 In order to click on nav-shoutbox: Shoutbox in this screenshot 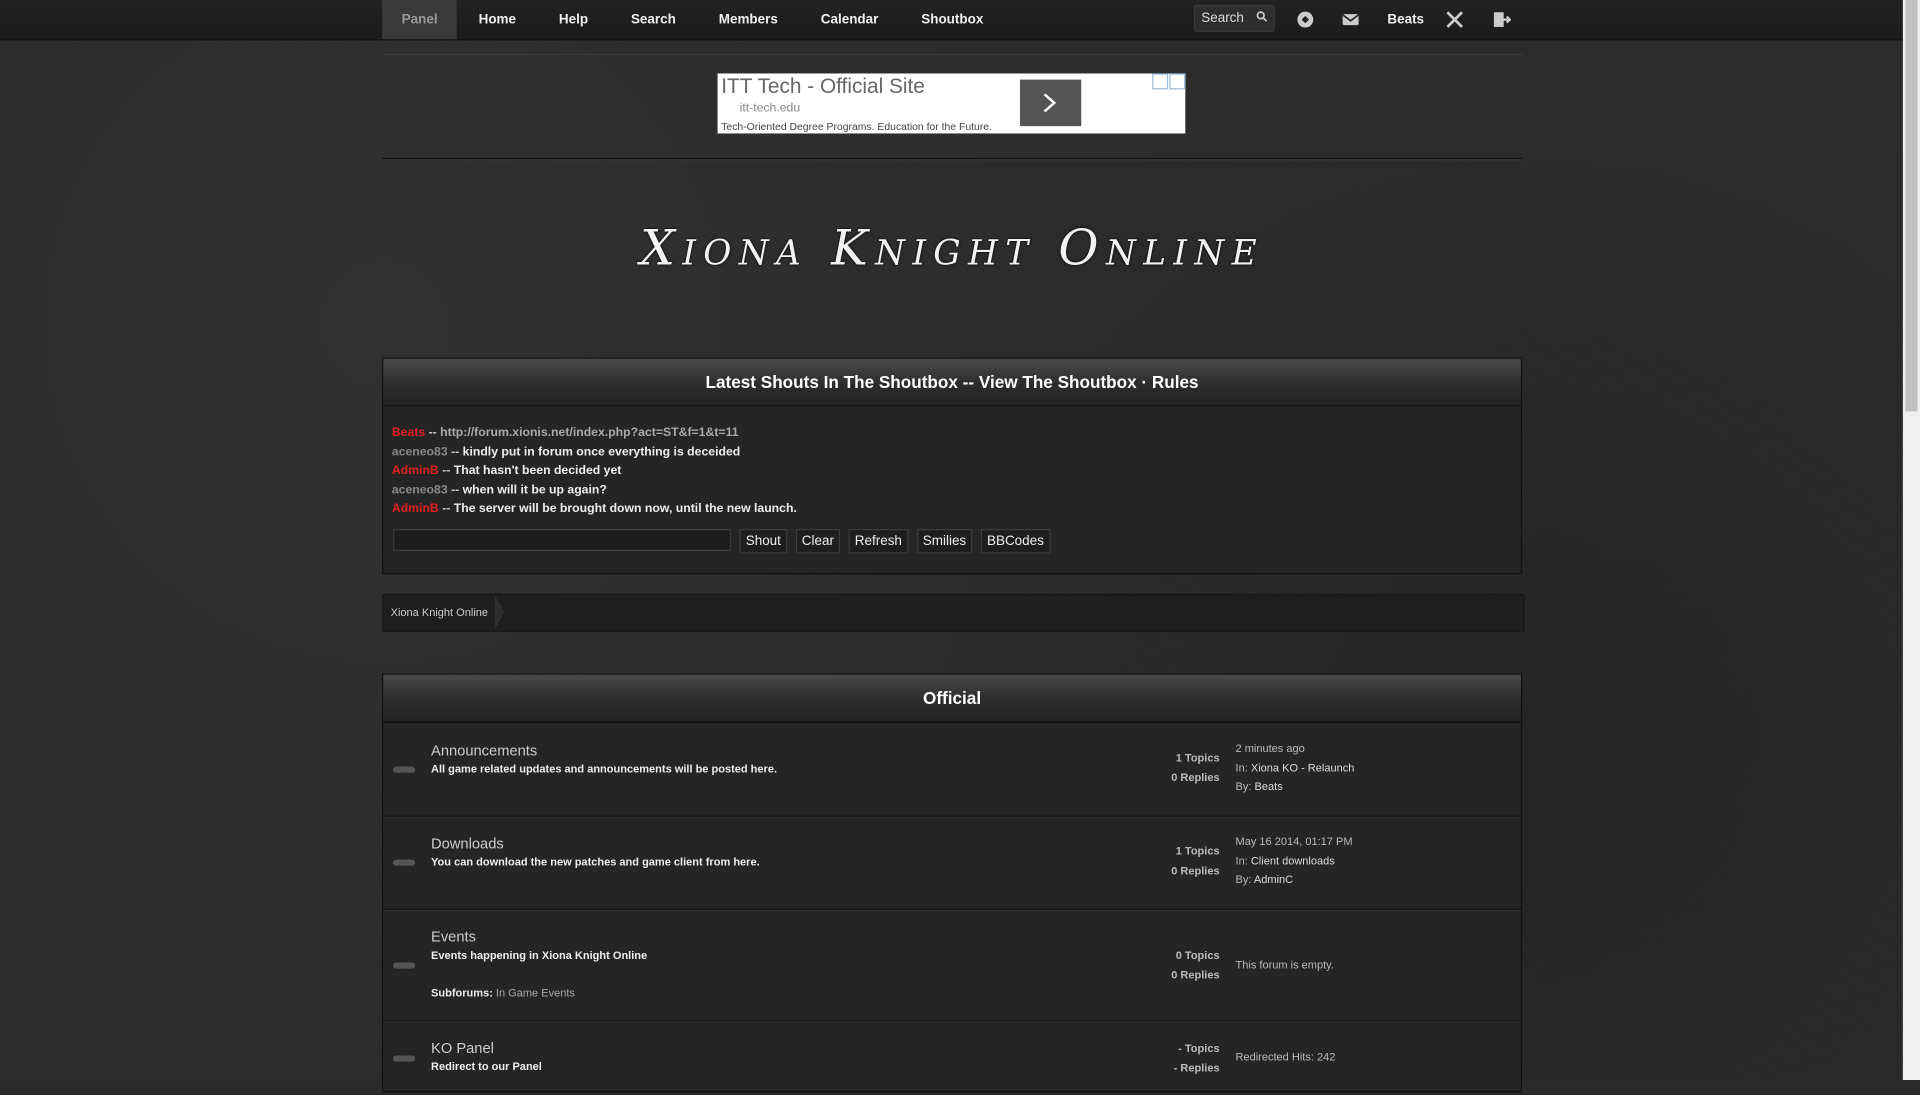, I will do `click(952, 19)`.